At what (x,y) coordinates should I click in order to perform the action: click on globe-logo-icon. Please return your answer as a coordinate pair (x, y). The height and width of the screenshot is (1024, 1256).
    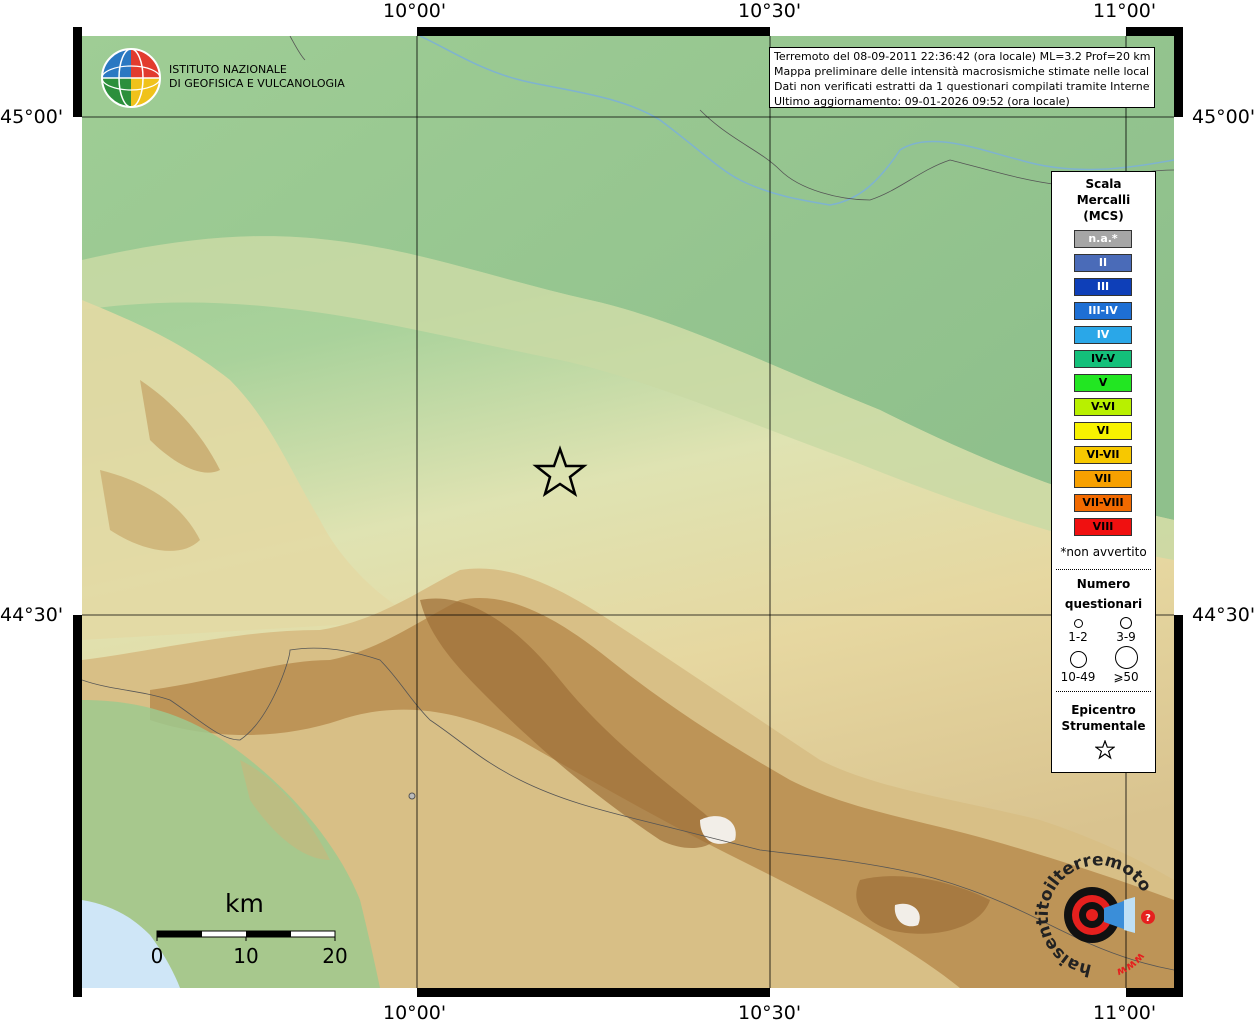
    Looking at the image, I should click on (131, 78).